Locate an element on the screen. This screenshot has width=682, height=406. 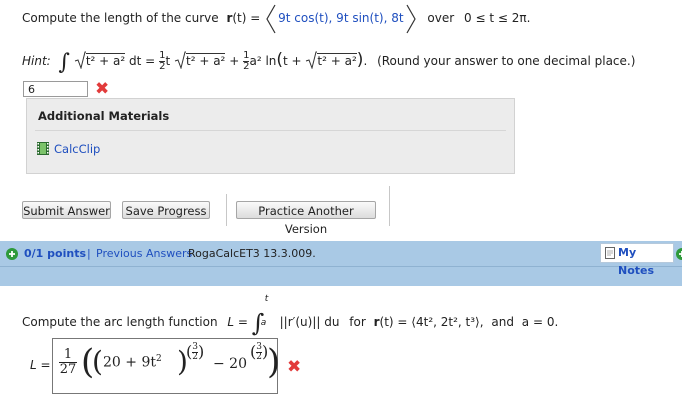
hint-dt: dt = is located at coordinates (142, 61).